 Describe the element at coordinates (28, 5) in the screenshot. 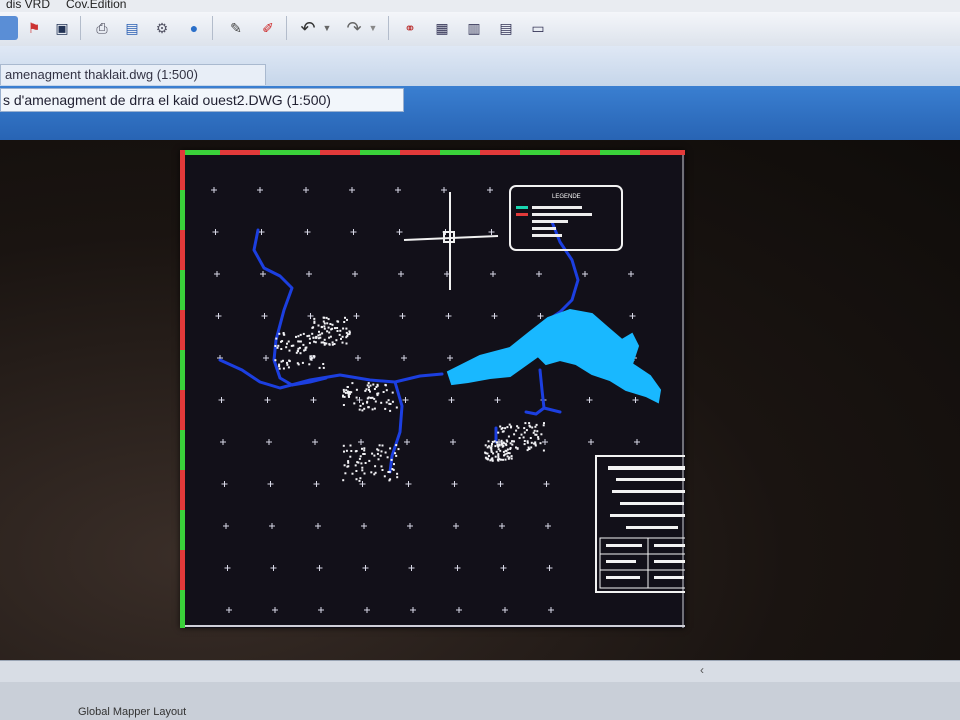

I see `menu-item-dis-vrd: dis VRD` at that location.